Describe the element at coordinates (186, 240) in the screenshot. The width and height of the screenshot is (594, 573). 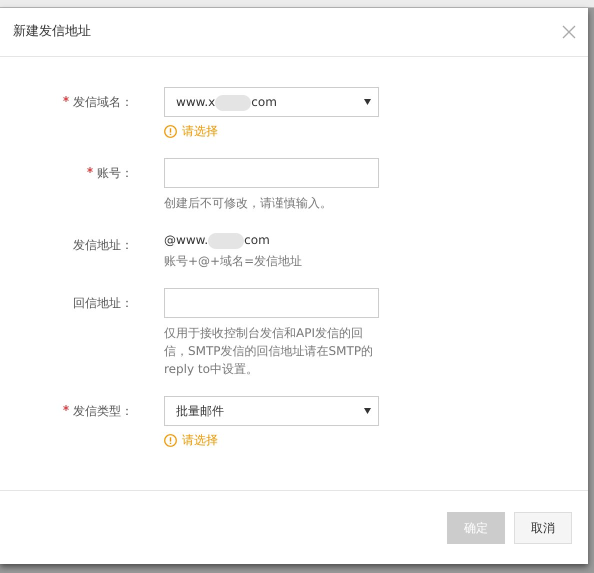
I see `address-text: @www.` at that location.